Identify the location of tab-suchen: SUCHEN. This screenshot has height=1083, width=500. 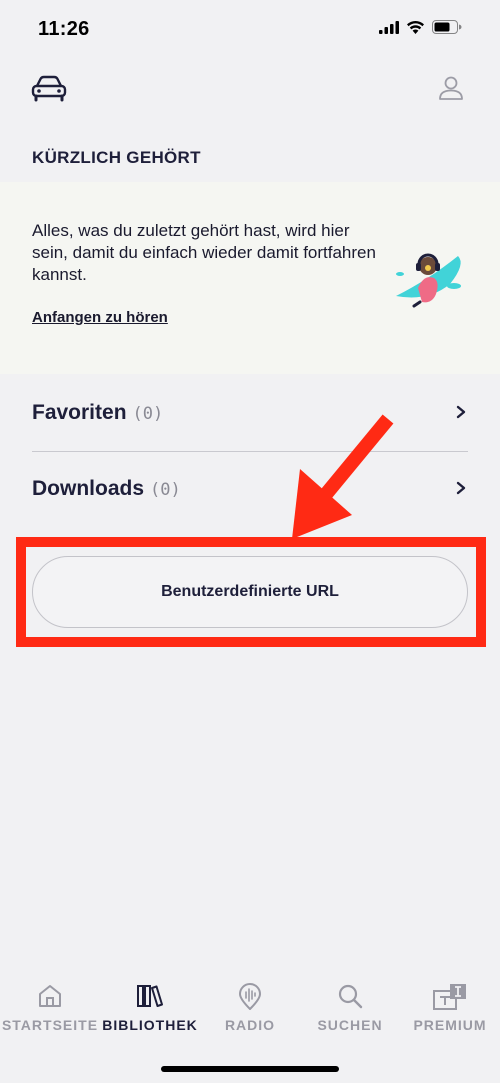
(350, 1010).